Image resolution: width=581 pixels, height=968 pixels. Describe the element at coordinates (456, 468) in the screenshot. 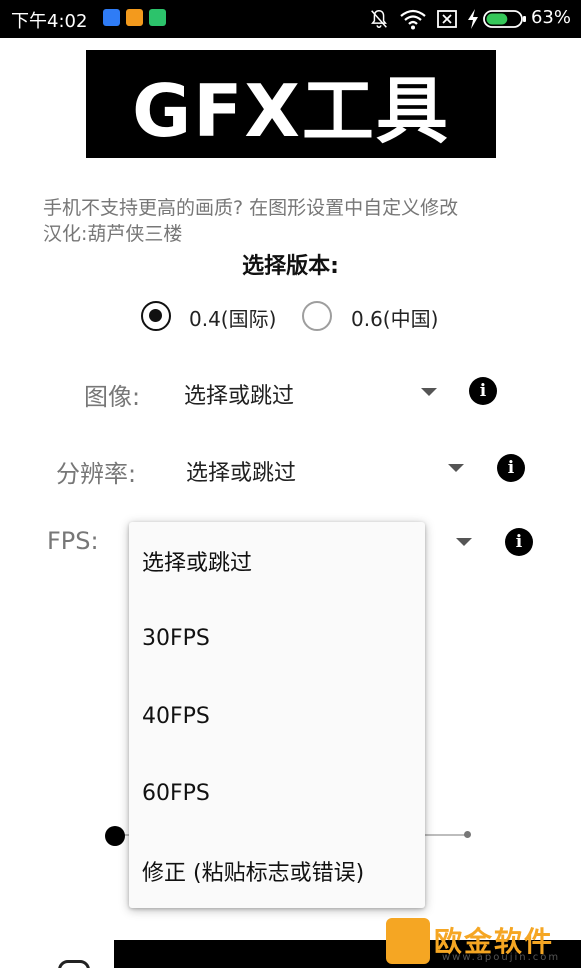

I see `resolution-dropdown-arrow-icon` at that location.